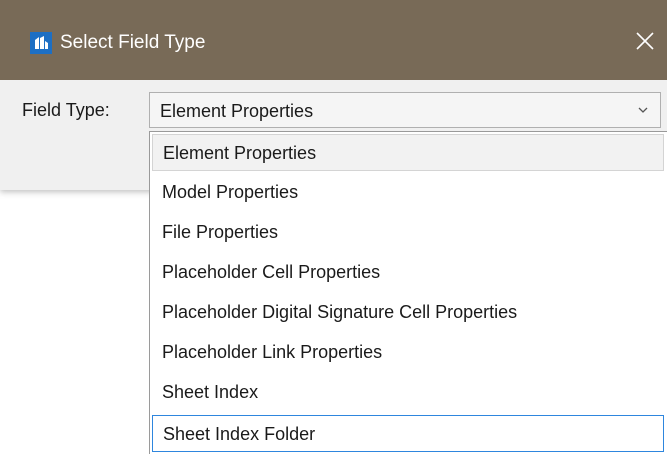  Describe the element at coordinates (408, 152) in the screenshot. I see `option-element-properties: Element Properties` at that location.